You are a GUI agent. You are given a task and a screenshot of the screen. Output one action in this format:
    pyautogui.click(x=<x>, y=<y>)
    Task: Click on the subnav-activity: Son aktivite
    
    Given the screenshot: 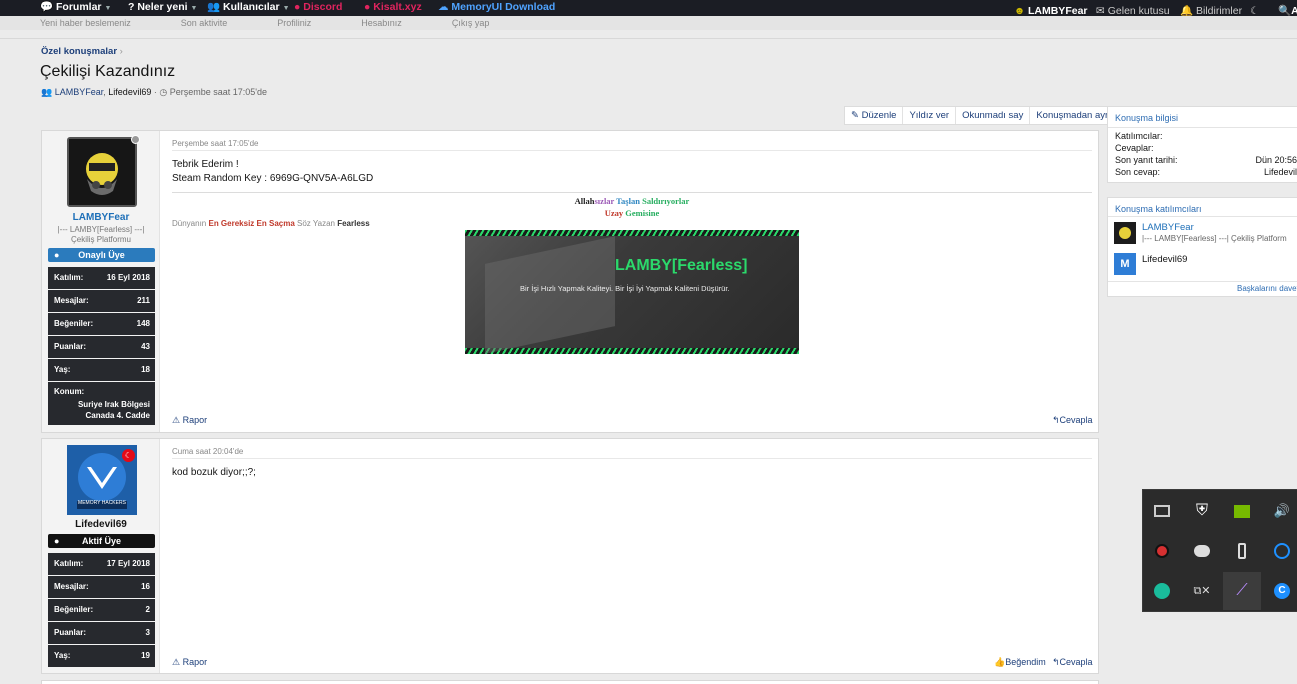 What is the action you would take?
    pyautogui.click(x=204, y=23)
    